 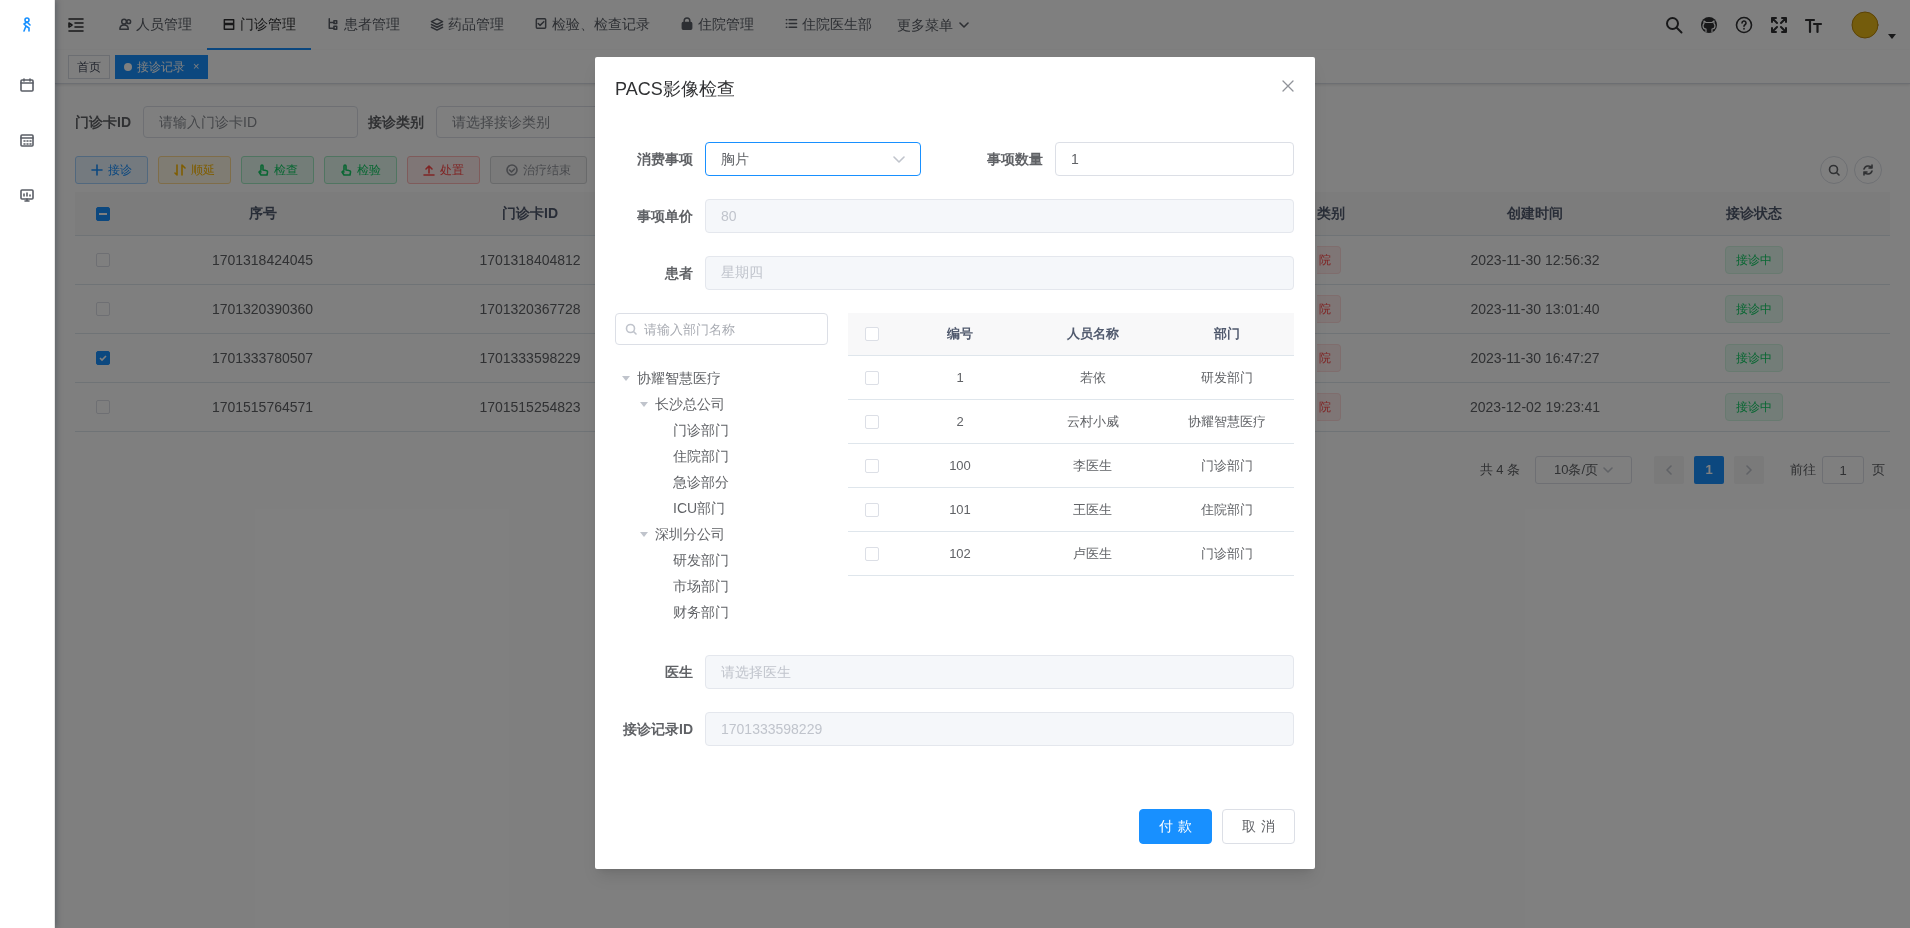 I want to click on calendar-icon, so click(x=27, y=85).